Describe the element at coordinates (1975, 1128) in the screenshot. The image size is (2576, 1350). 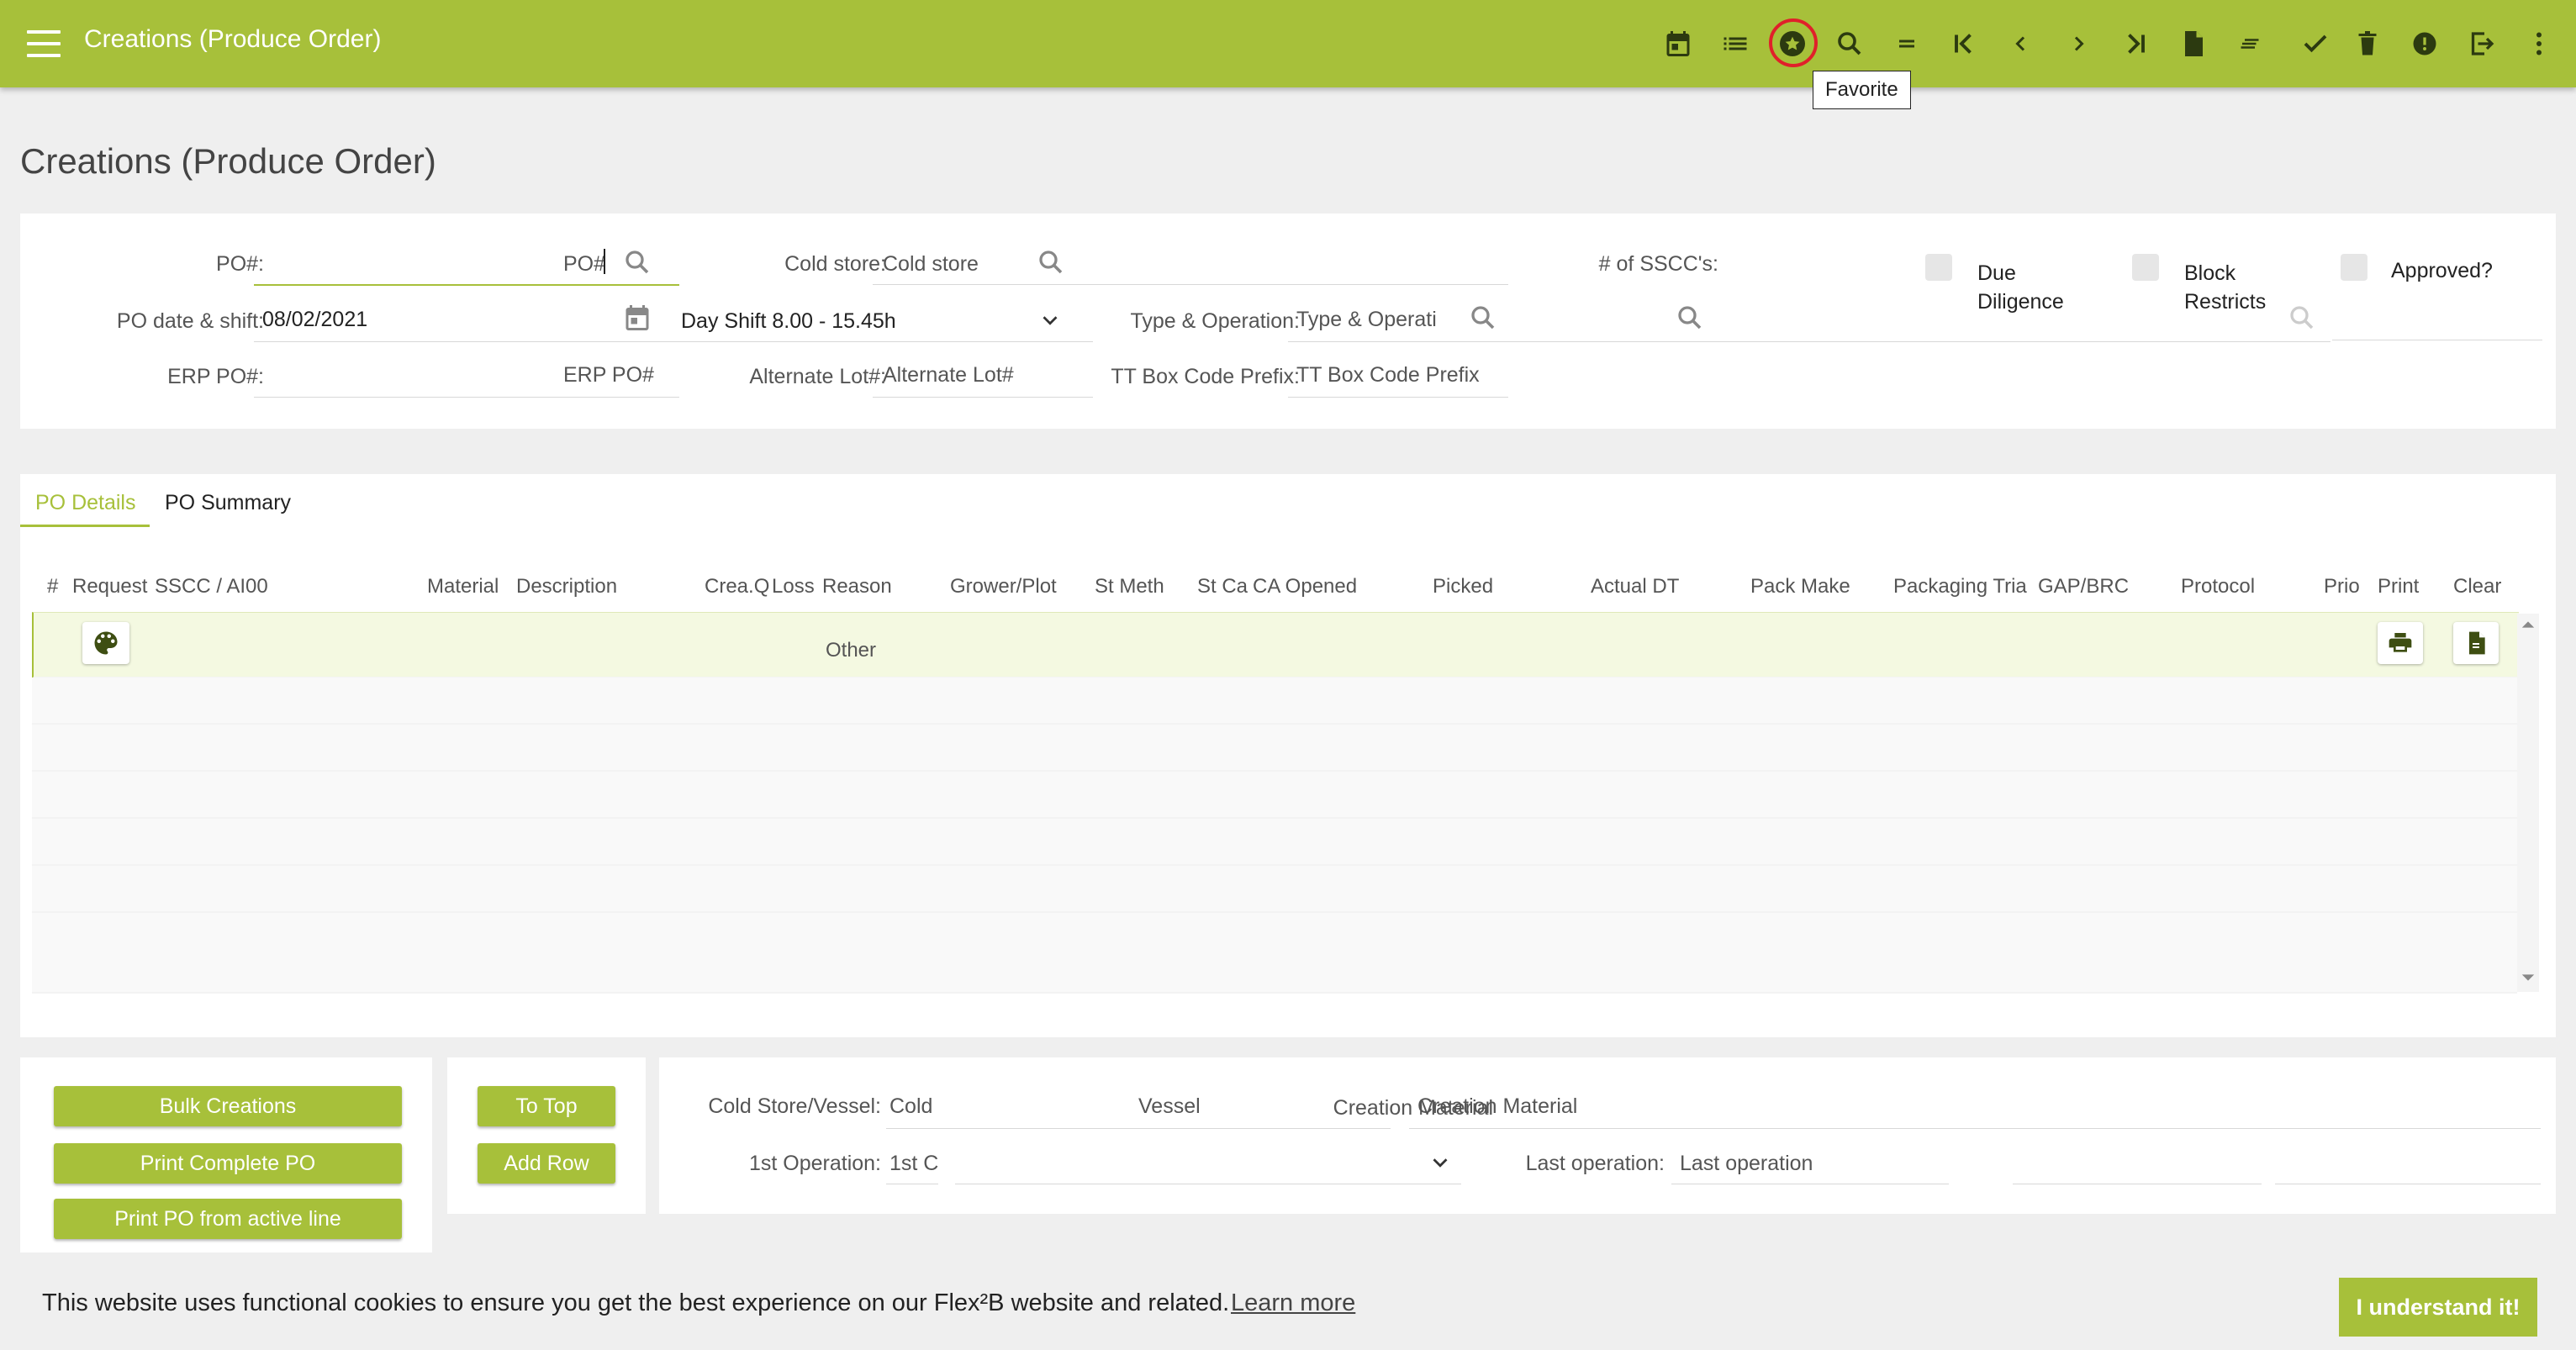
I see `creation-material-underline` at that location.